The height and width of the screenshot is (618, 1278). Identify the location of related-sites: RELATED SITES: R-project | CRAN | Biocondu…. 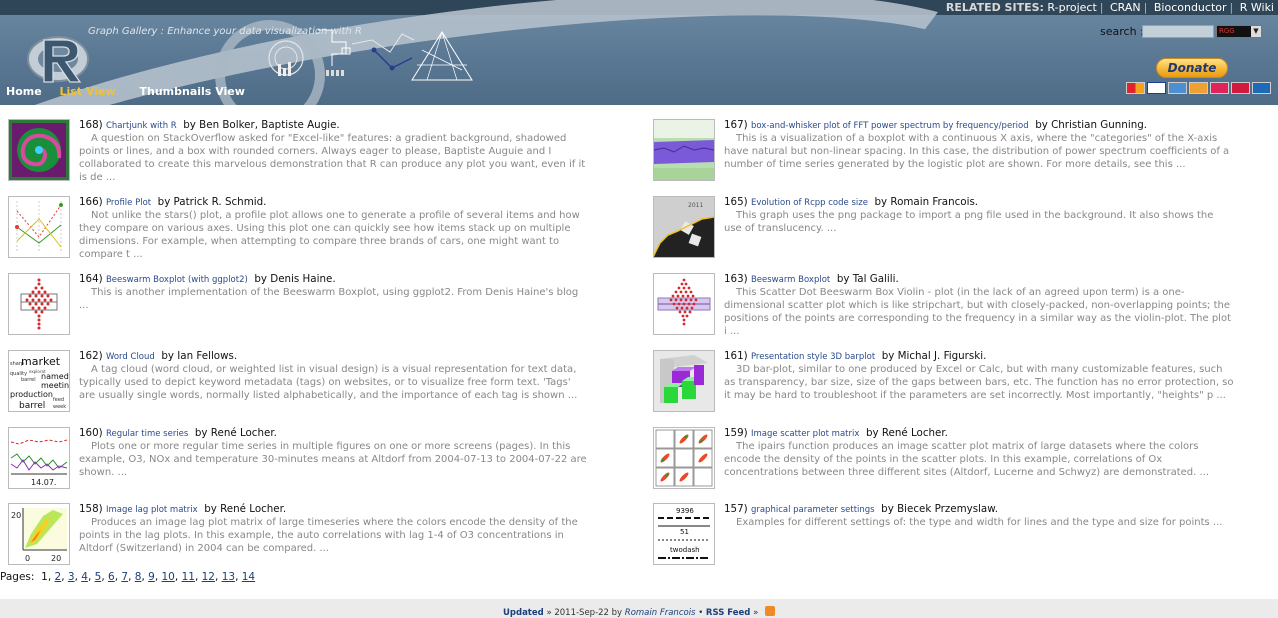
(1109, 7).